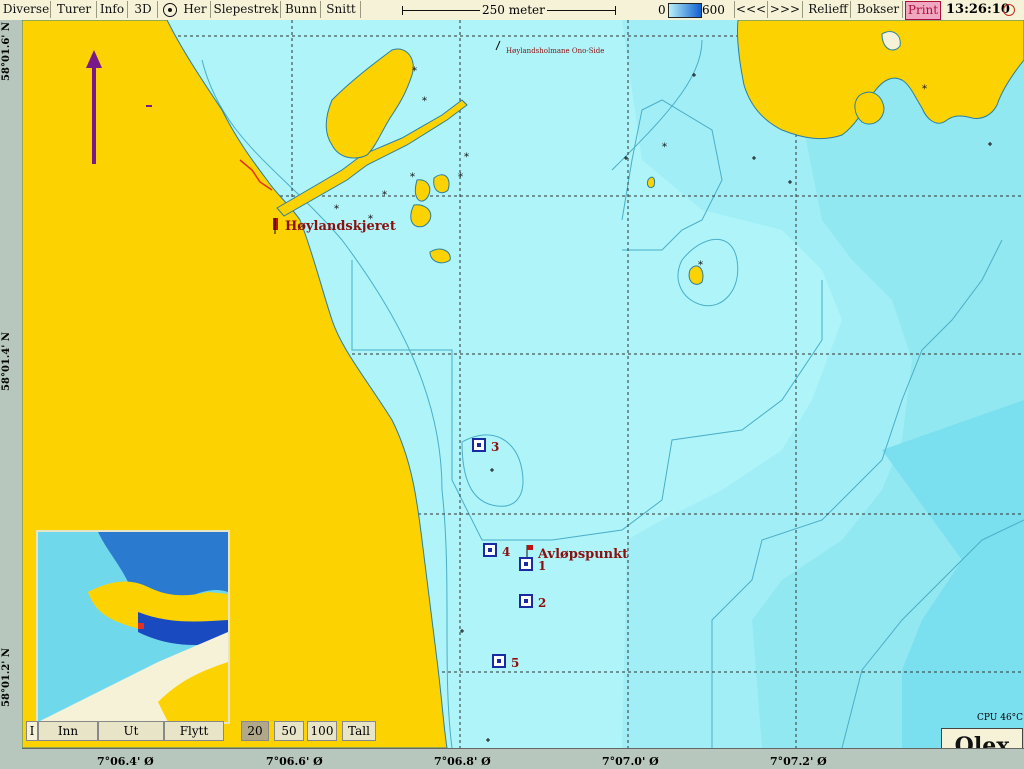  Describe the element at coordinates (495, 447) in the screenshot. I see `marker-label-3: 3` at that location.